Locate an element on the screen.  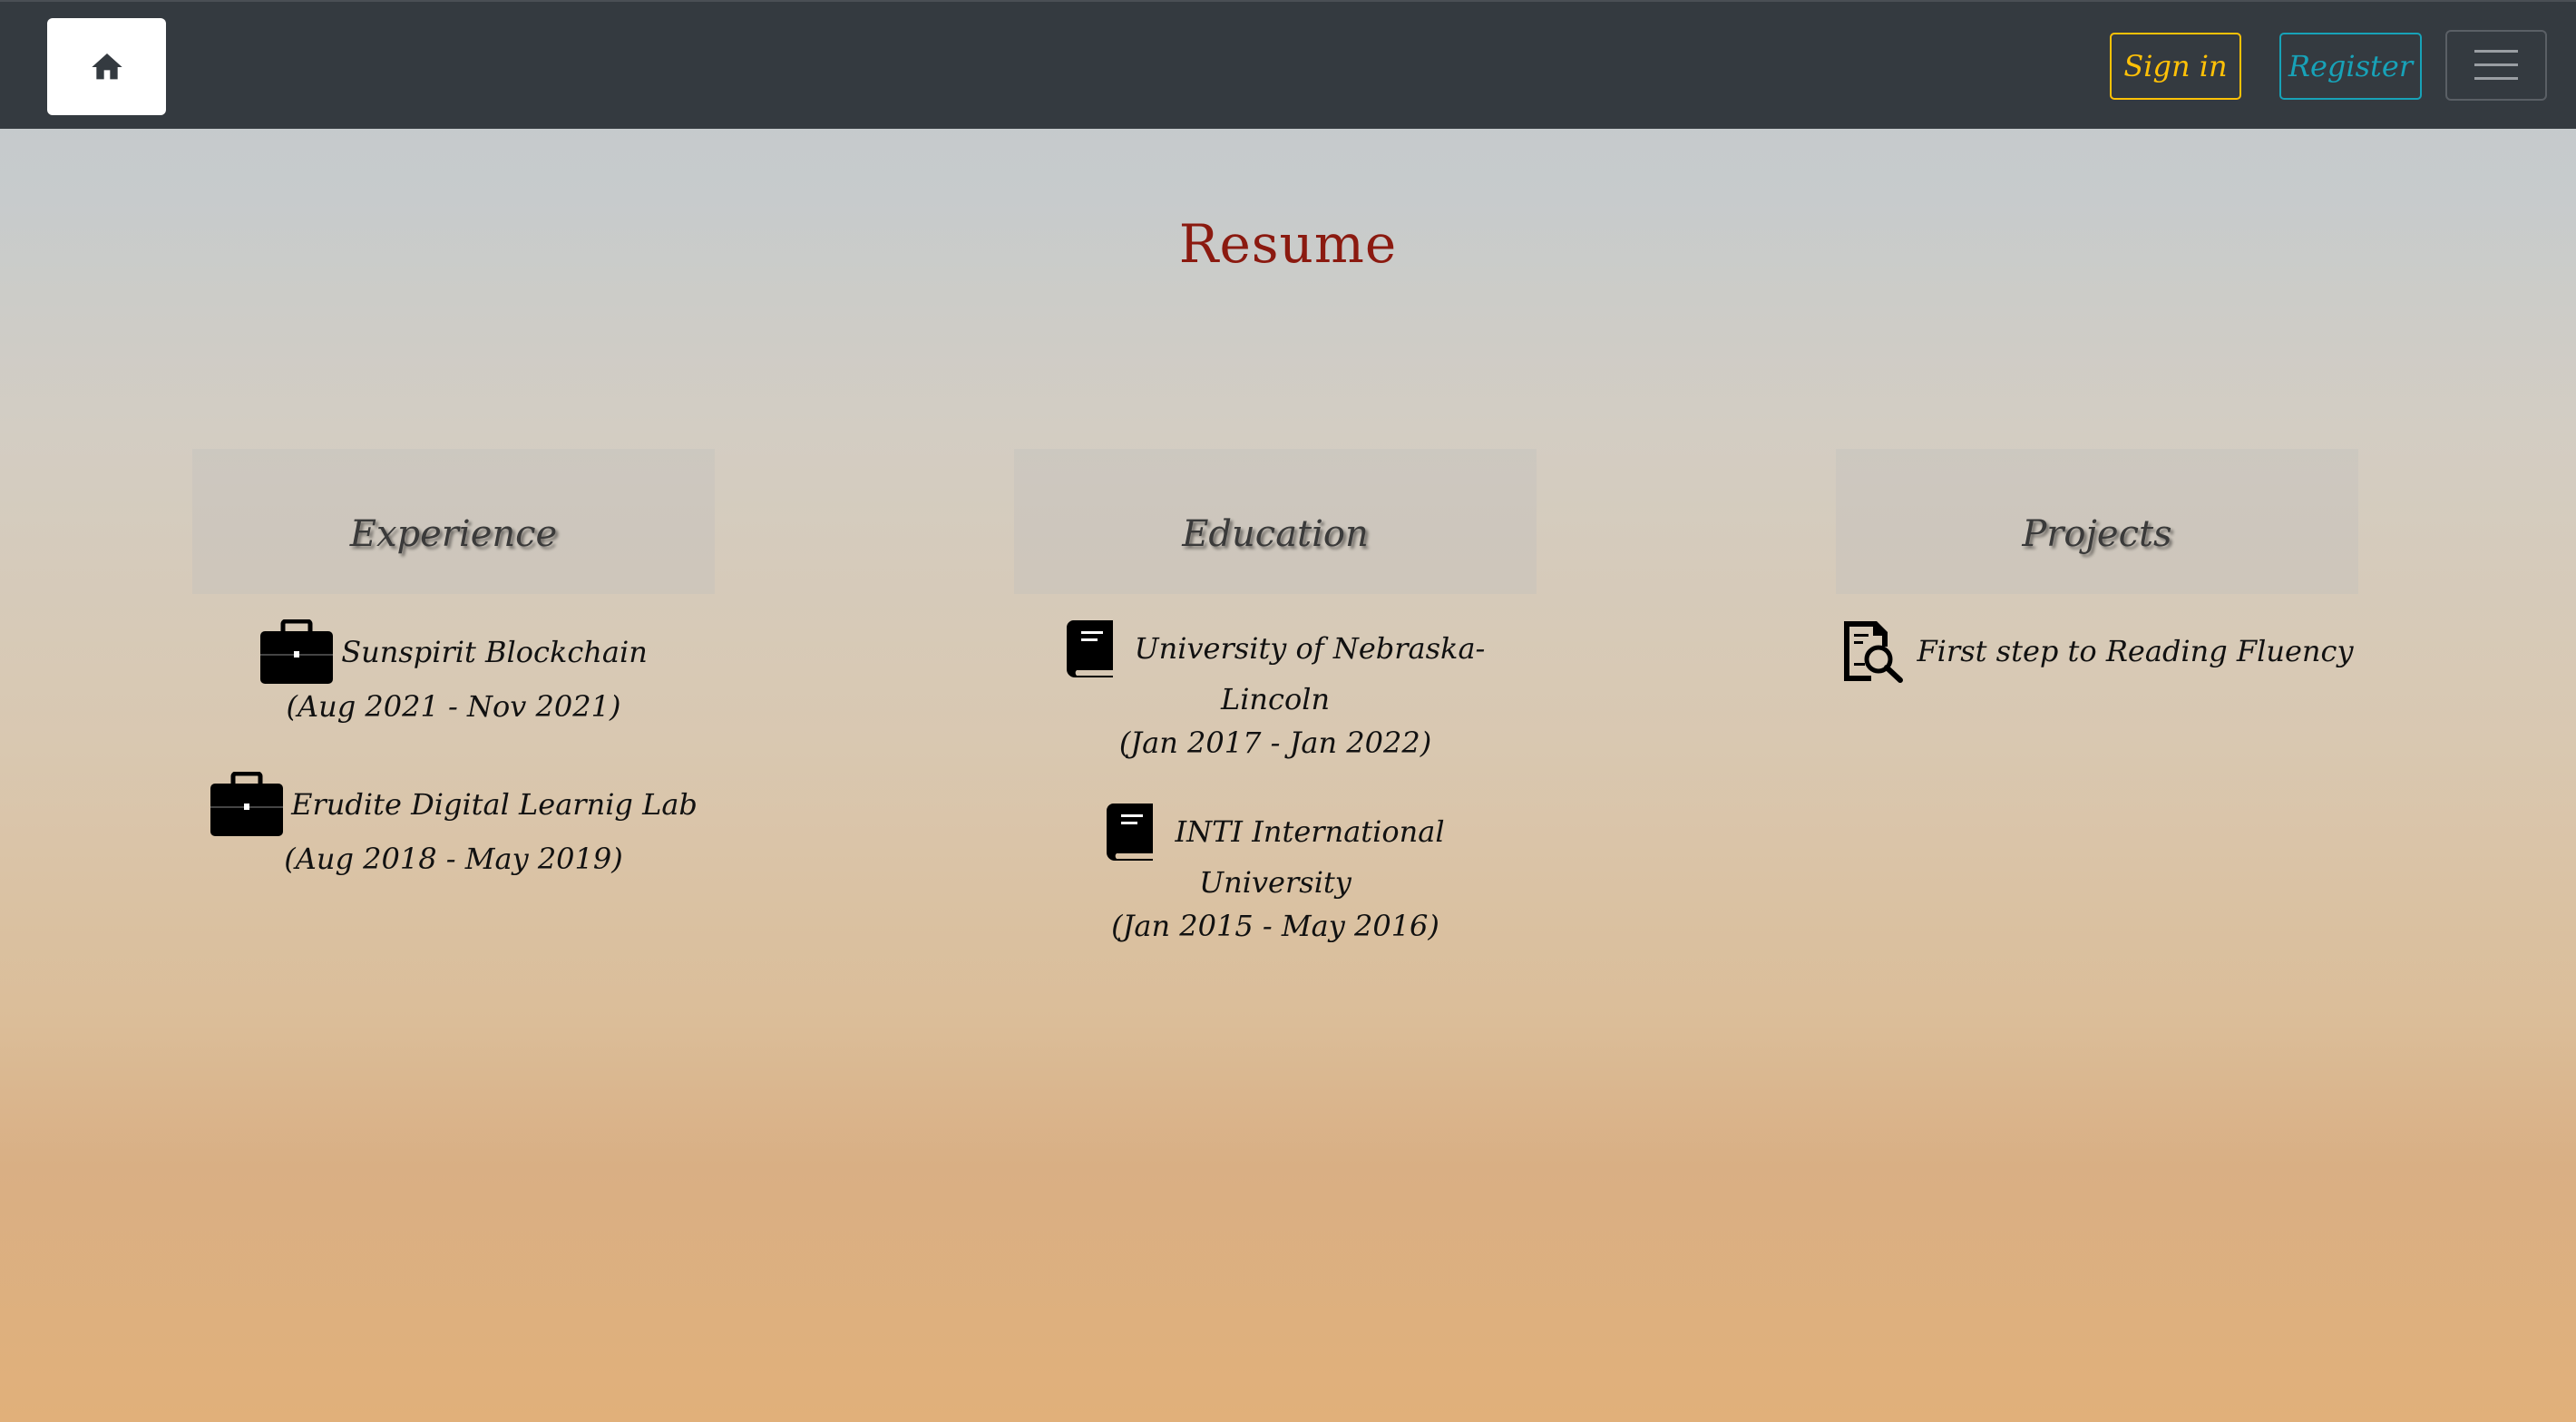
top-navbar: Sign in Register is located at coordinates (1288, 64).